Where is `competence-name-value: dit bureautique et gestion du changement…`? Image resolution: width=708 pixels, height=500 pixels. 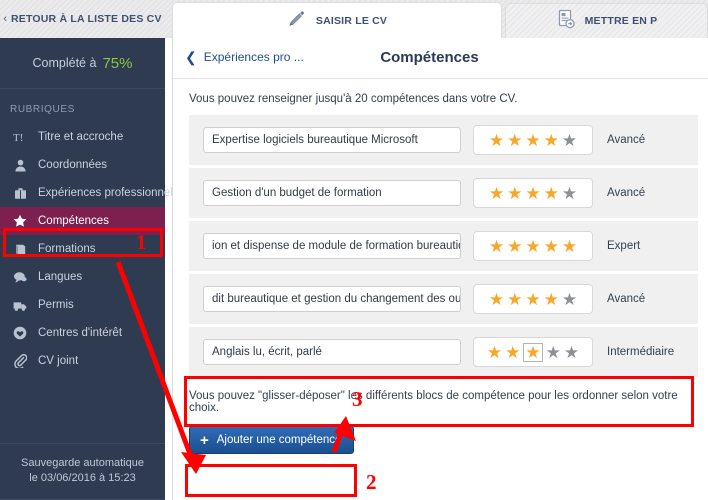
competence-name-value: dit bureautique et gestion du changement… is located at coordinates (336, 299).